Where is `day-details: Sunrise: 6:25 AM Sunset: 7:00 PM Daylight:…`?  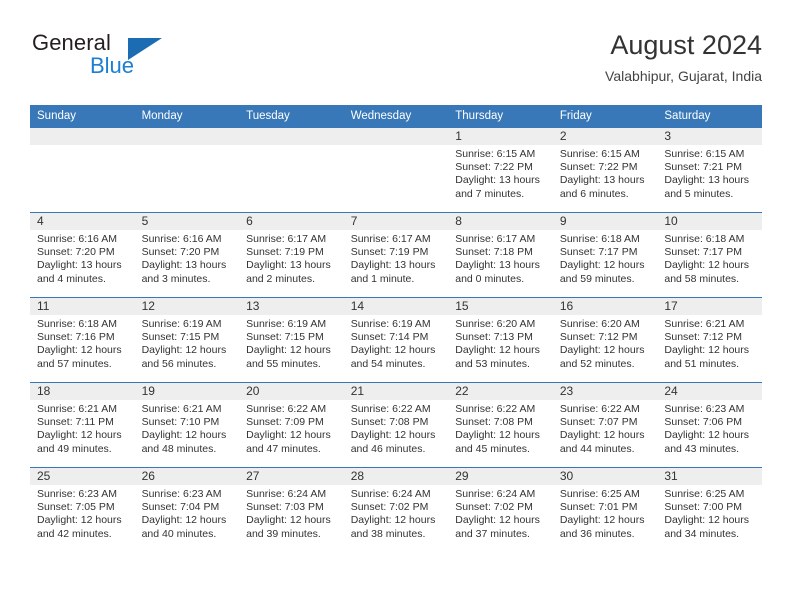 day-details: Sunrise: 6:25 AM Sunset: 7:00 PM Daylight:… is located at coordinates (709, 513).